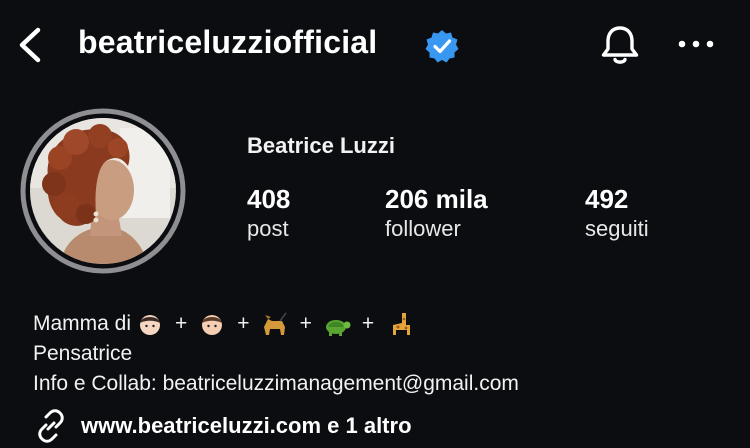  Describe the element at coordinates (436, 199) in the screenshot. I see `stat-followers-value: 206 mila` at that location.